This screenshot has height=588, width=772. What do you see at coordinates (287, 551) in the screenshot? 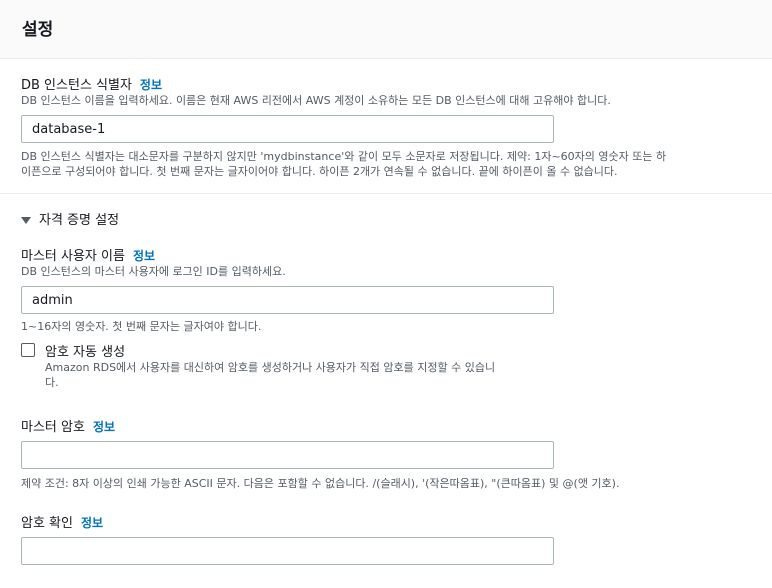
I see `confirm-password-input` at bounding box center [287, 551].